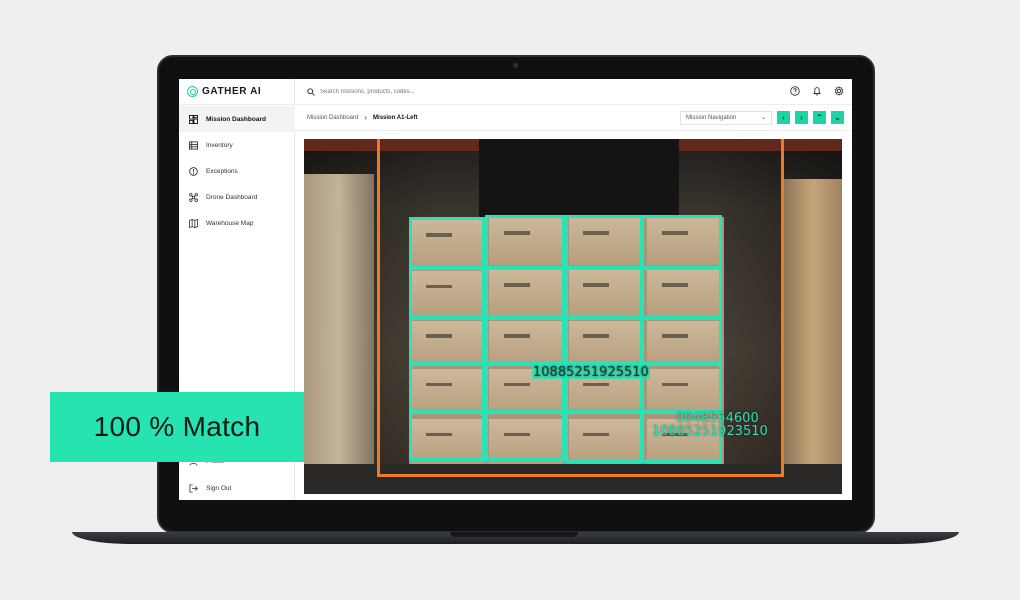  What do you see at coordinates (813, 336) in the screenshot?
I see `right-pallet` at bounding box center [813, 336].